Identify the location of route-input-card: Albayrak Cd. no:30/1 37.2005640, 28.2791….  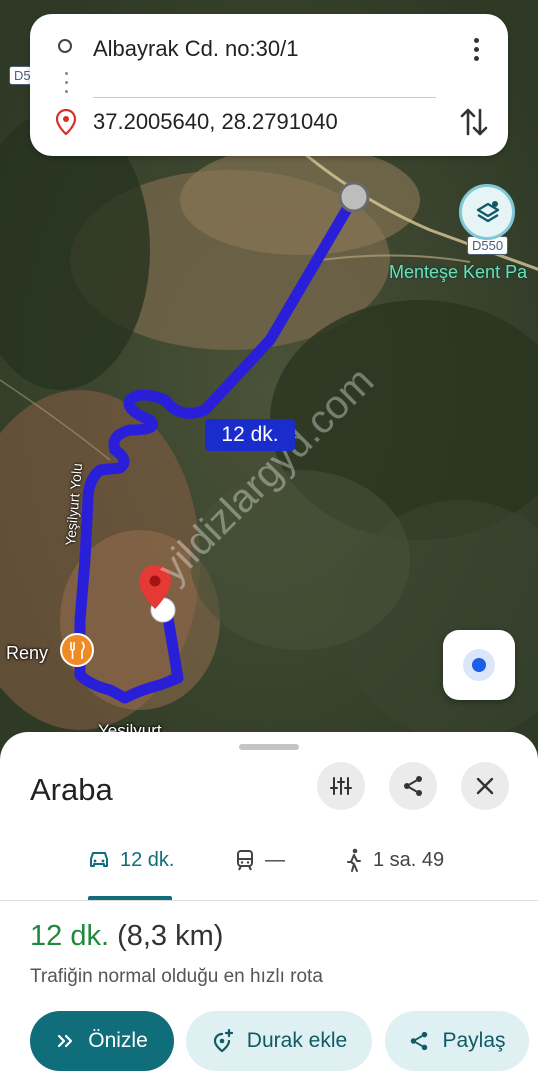
(269, 85).